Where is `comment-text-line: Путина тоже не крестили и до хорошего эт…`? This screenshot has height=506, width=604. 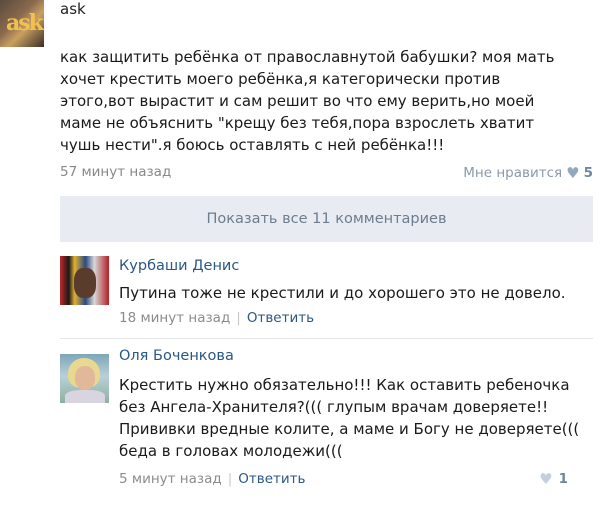
comment-text-line: Путина тоже не крестили и до хорошего эт… is located at coordinates (342, 293).